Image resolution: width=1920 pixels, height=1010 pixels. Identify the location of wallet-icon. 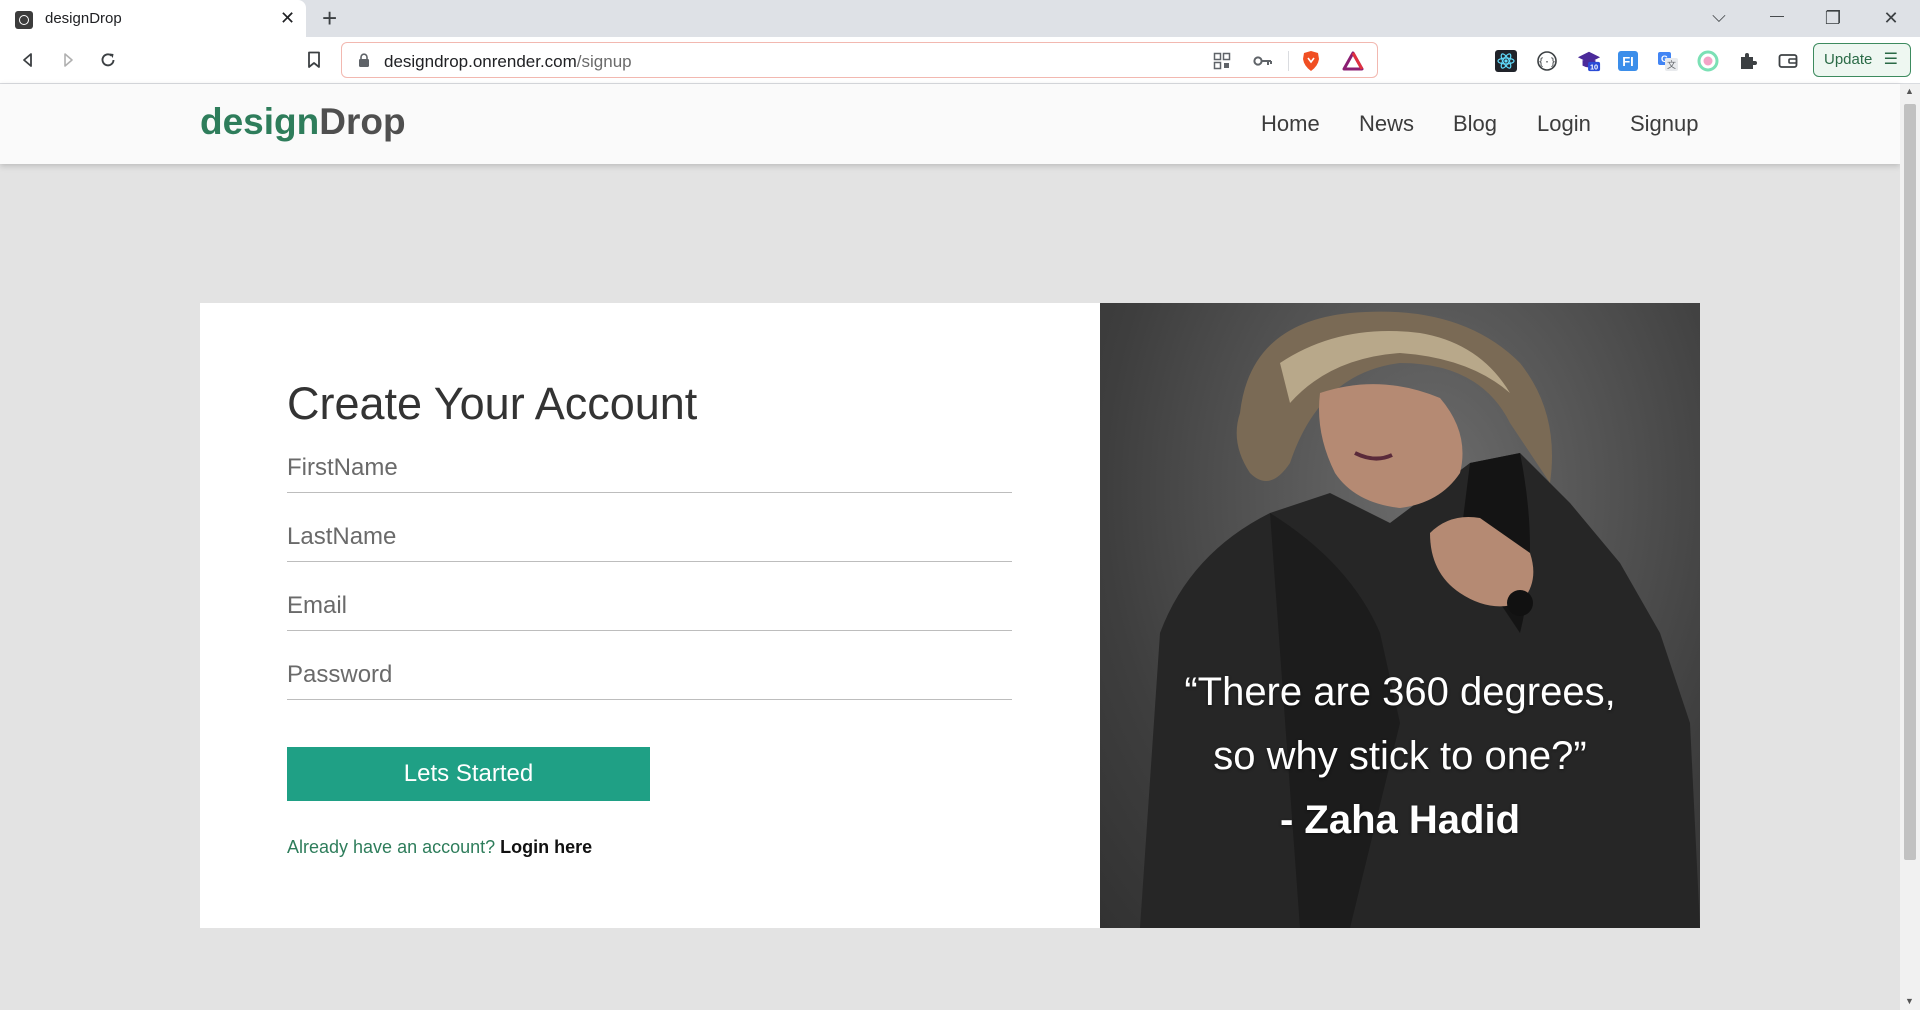
(1788, 61).